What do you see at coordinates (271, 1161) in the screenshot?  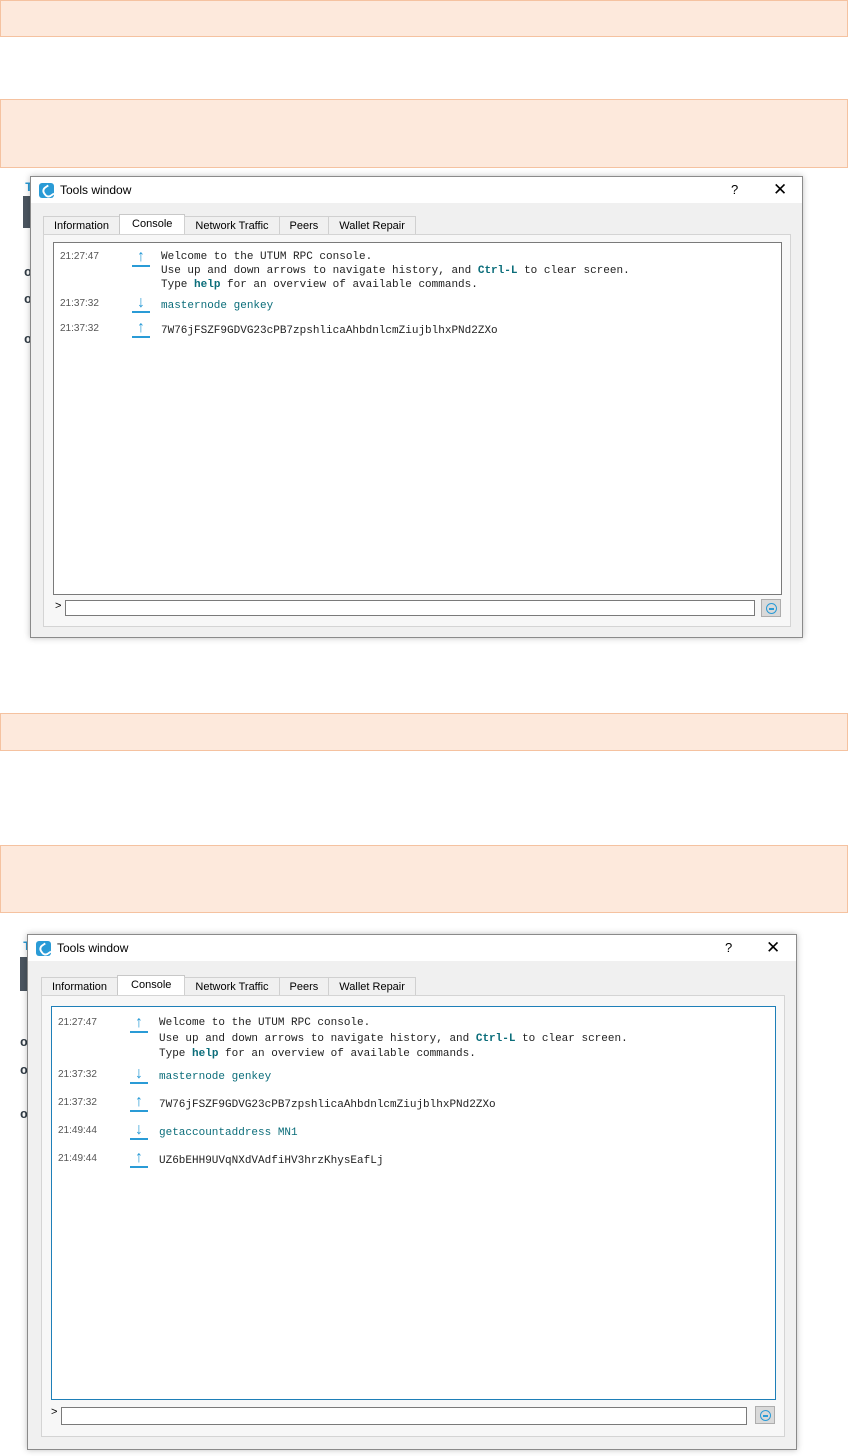 I see `message-text: UZ6bEHH9UVqNXdVAdfiHV3hrzKhysEafLj` at bounding box center [271, 1161].